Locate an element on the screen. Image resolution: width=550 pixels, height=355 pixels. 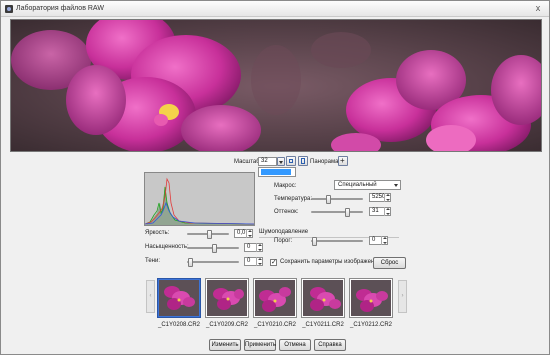
tint-slider is located at coordinates (337, 212).